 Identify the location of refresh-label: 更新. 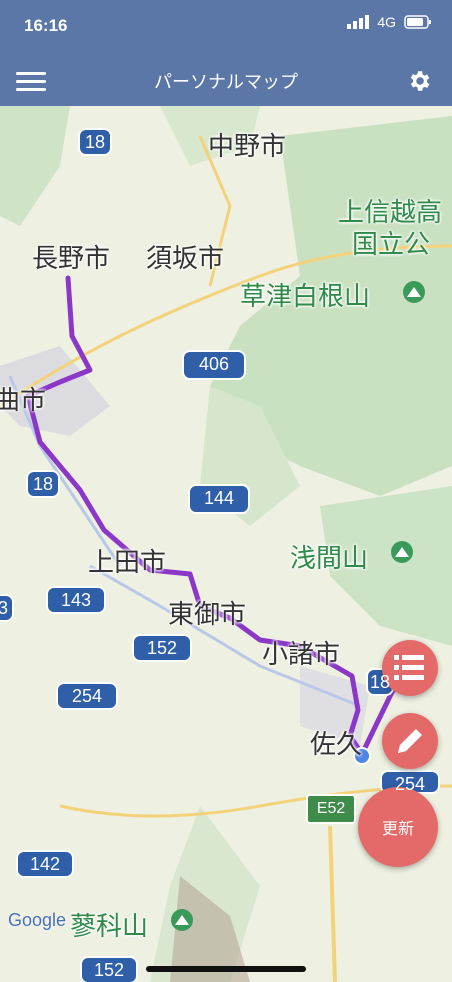
(397, 828).